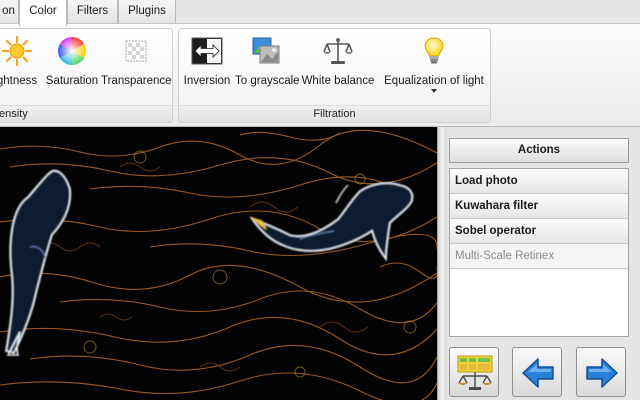 The height and width of the screenshot is (400, 640). I want to click on tab-filters: Filters, so click(92, 12).